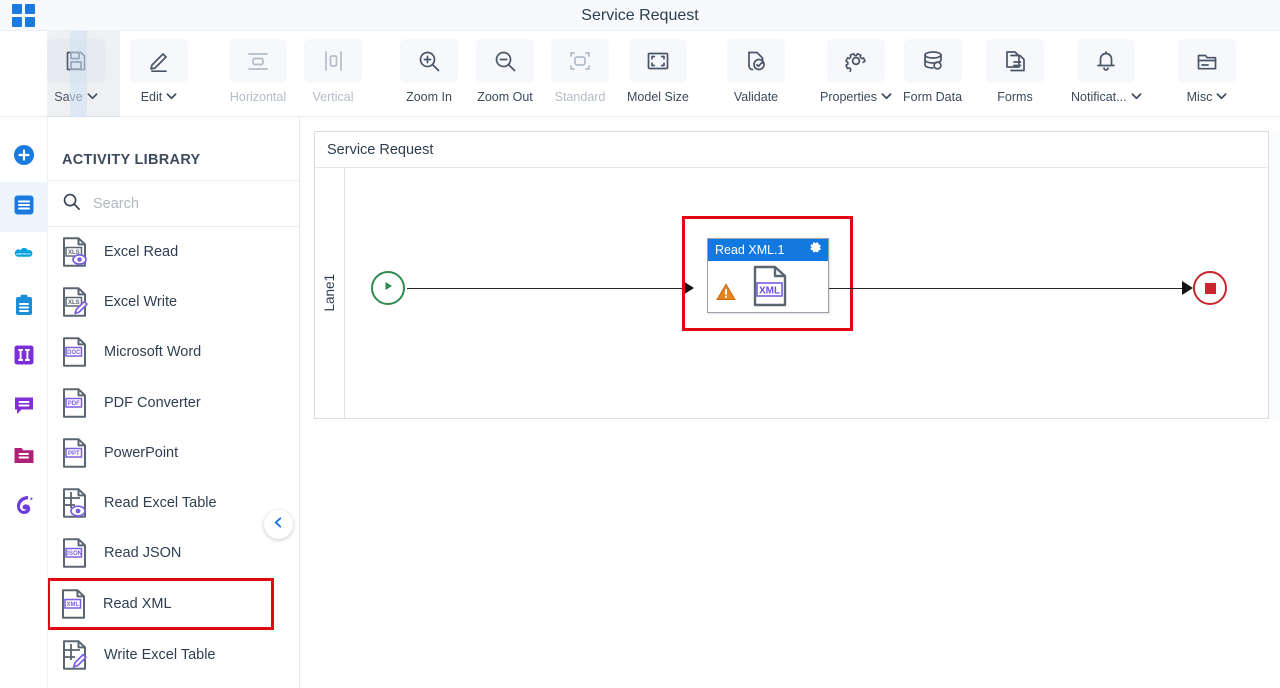  What do you see at coordinates (174, 302) in the screenshot?
I see `activity-item-excel-write: XLS Excel Write` at bounding box center [174, 302].